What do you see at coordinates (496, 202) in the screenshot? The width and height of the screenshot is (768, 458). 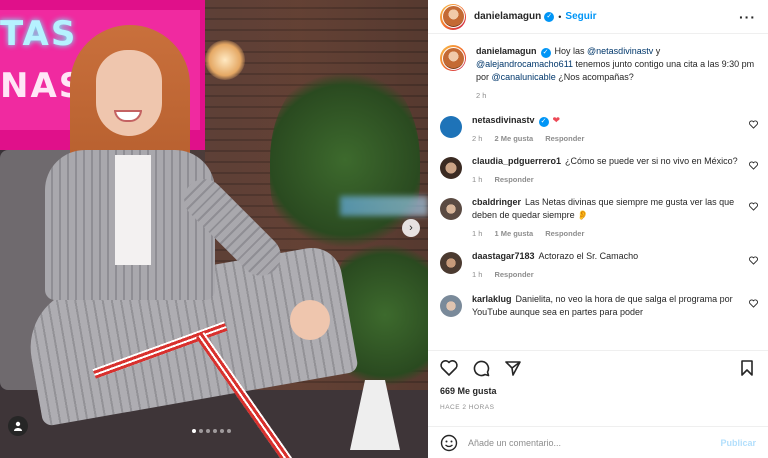 I see `comment-username: cbaldringer` at bounding box center [496, 202].